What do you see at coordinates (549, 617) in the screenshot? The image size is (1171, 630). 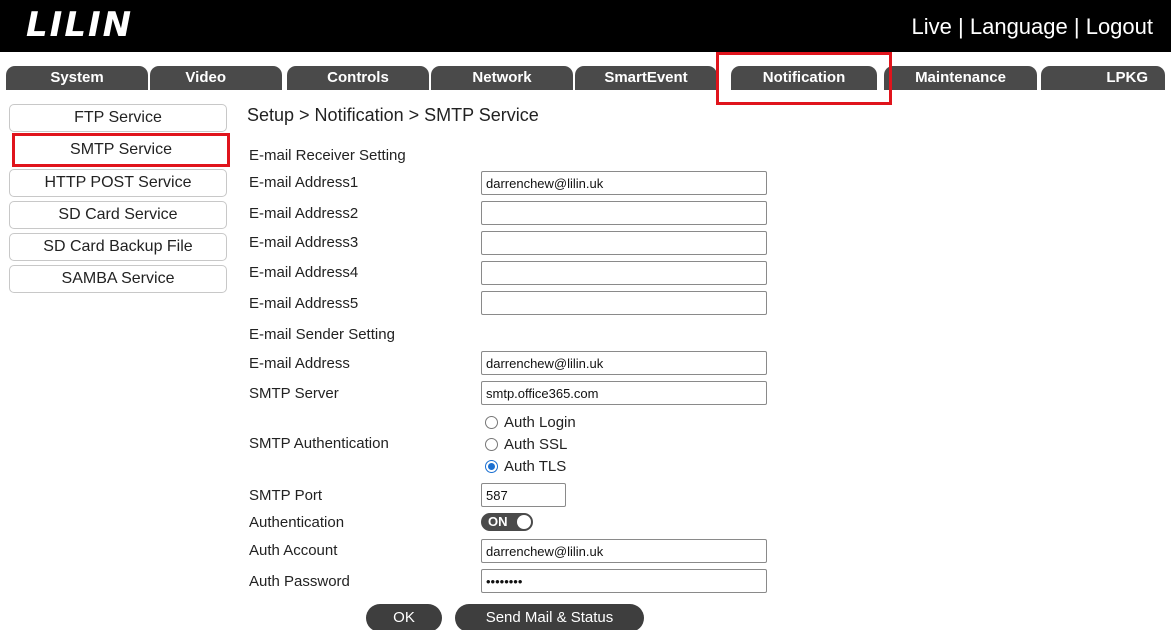 I see `send-mail-status-button: Send Mail & Status` at bounding box center [549, 617].